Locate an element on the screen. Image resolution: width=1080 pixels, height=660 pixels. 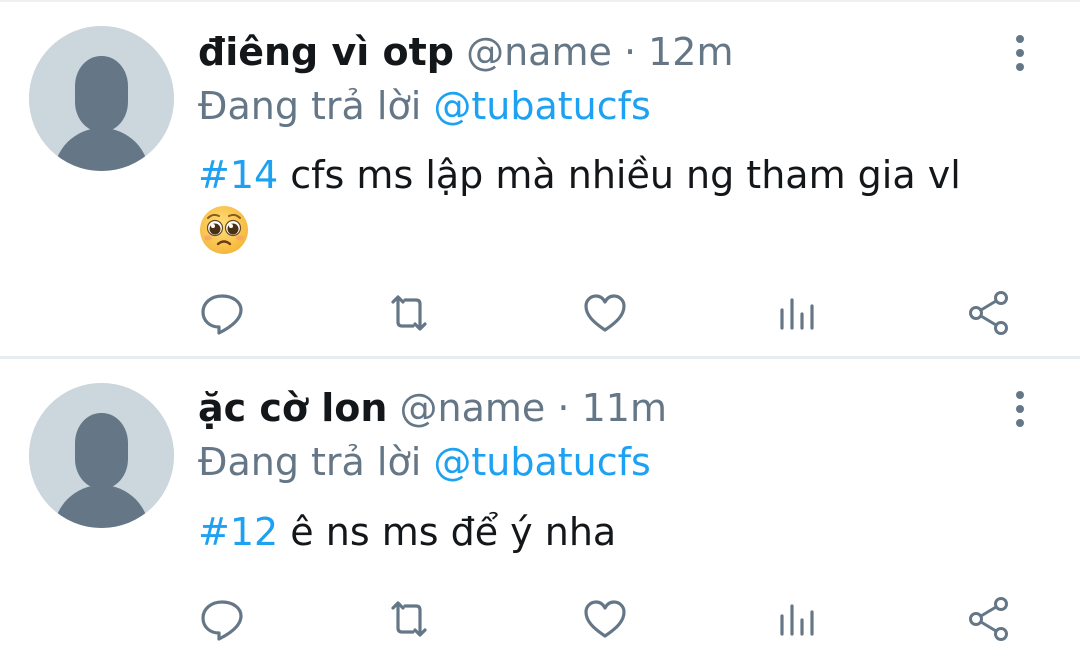
tweet-header: ặc cờ lon @name · 11m is located at coordinates (432, 408).